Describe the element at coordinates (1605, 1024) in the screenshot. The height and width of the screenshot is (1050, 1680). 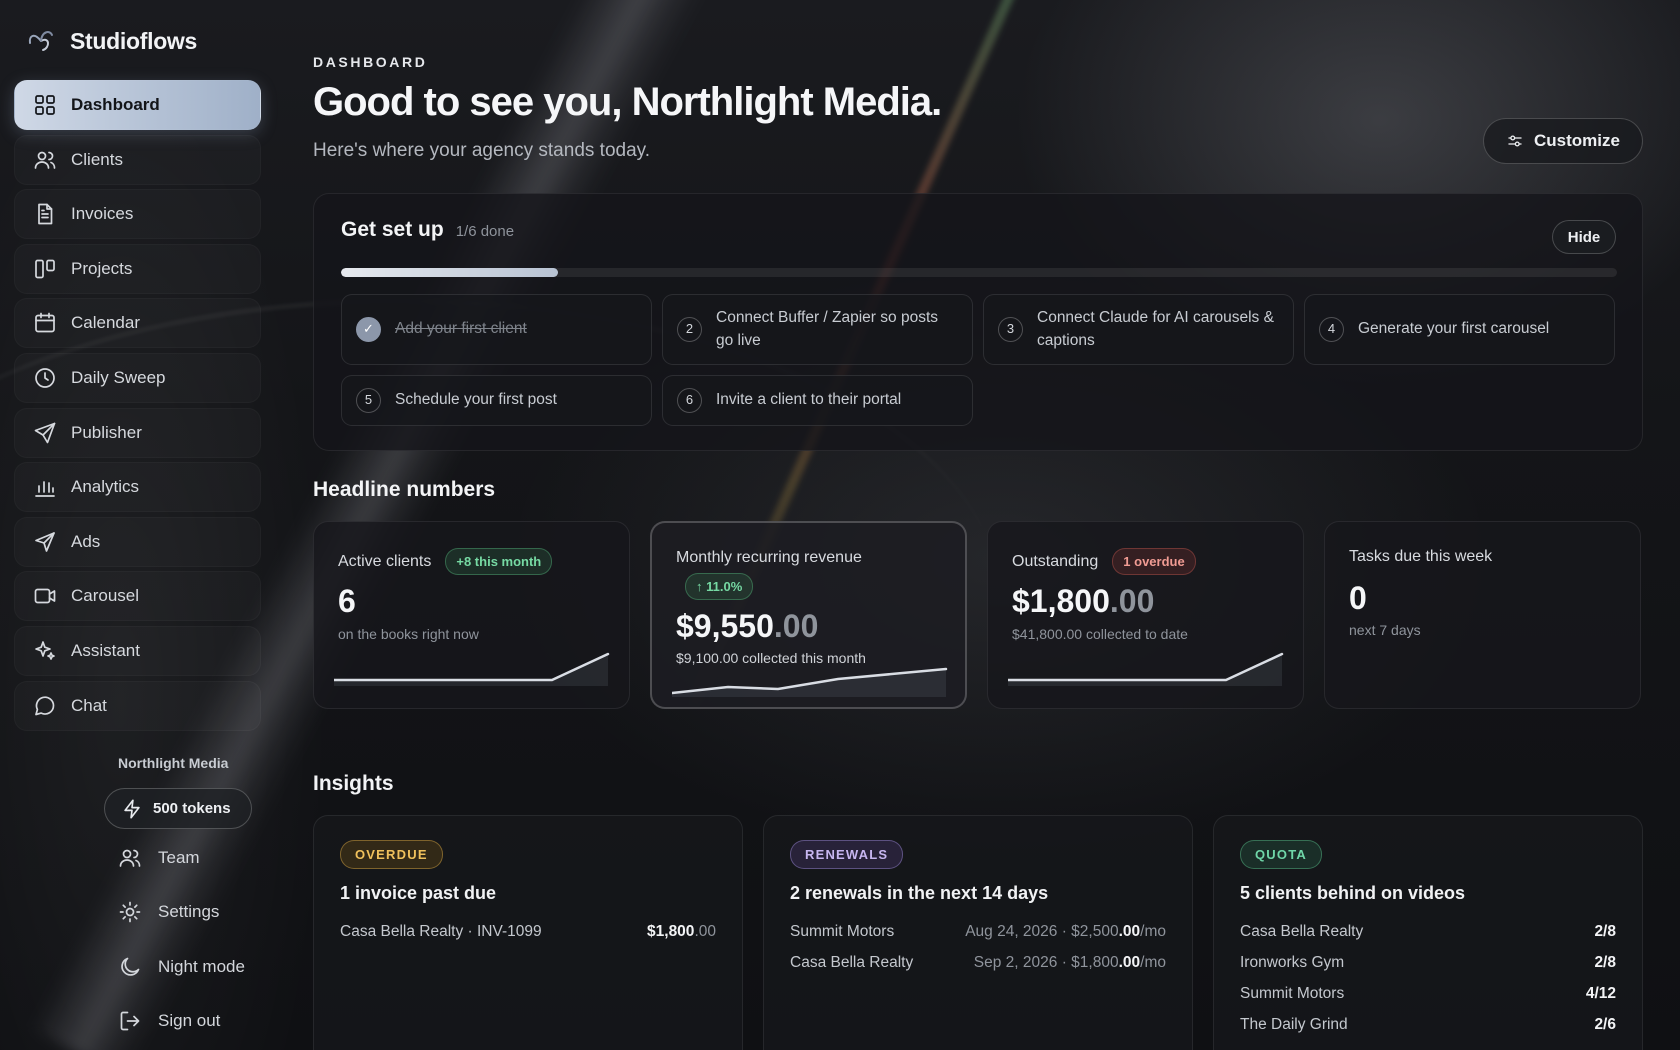
I see `row-value: 2/6` at that location.